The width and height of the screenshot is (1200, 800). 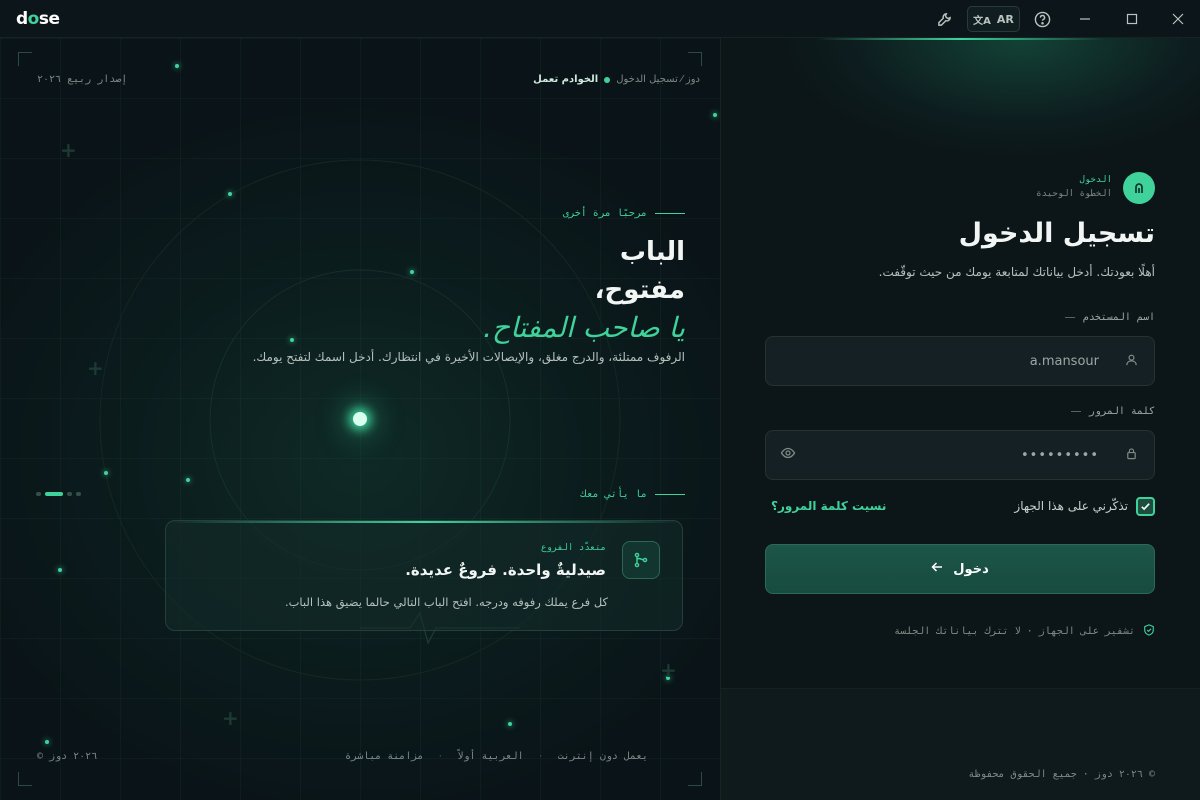 I want to click on breadcrumb: دوز ⁄ تسجيل الدخول الخوادم تعمل, so click(x=616, y=79).